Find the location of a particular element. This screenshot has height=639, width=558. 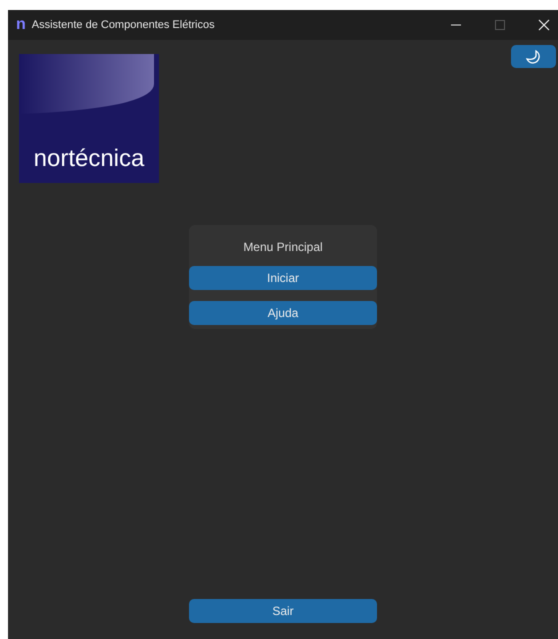

logo-text: nortécnica is located at coordinates (89, 159).